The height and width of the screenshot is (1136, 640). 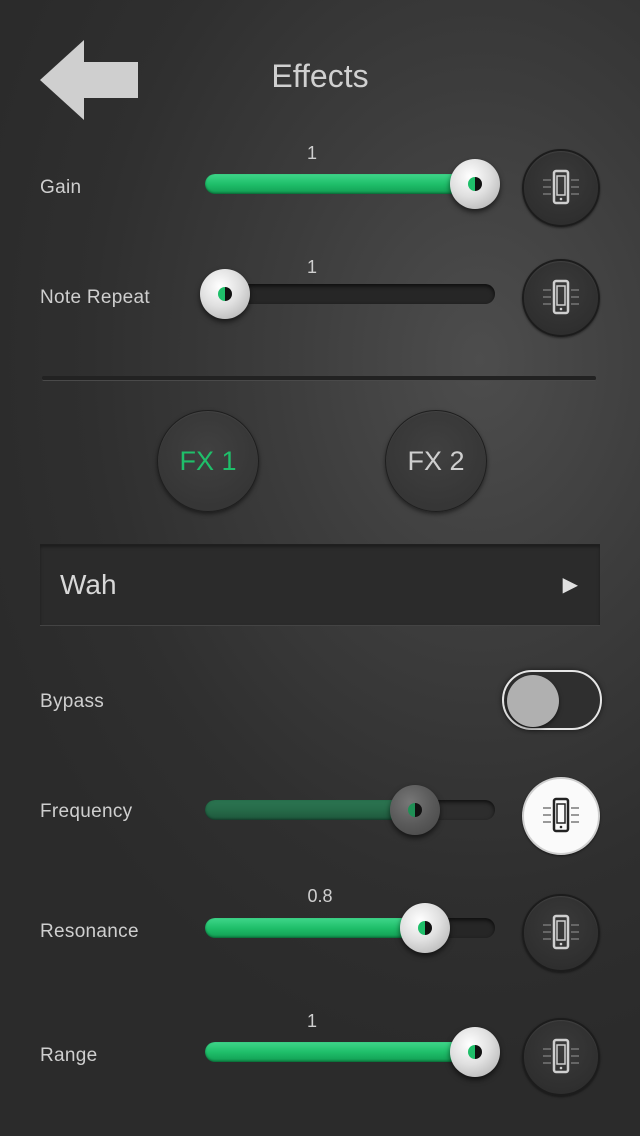 I want to click on resonance-slider-fill, so click(x=315, y=928).